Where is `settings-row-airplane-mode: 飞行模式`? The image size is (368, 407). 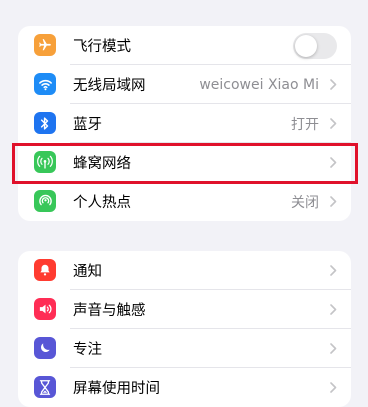 settings-row-airplane-mode: 飞行模式 is located at coordinates (184, 45).